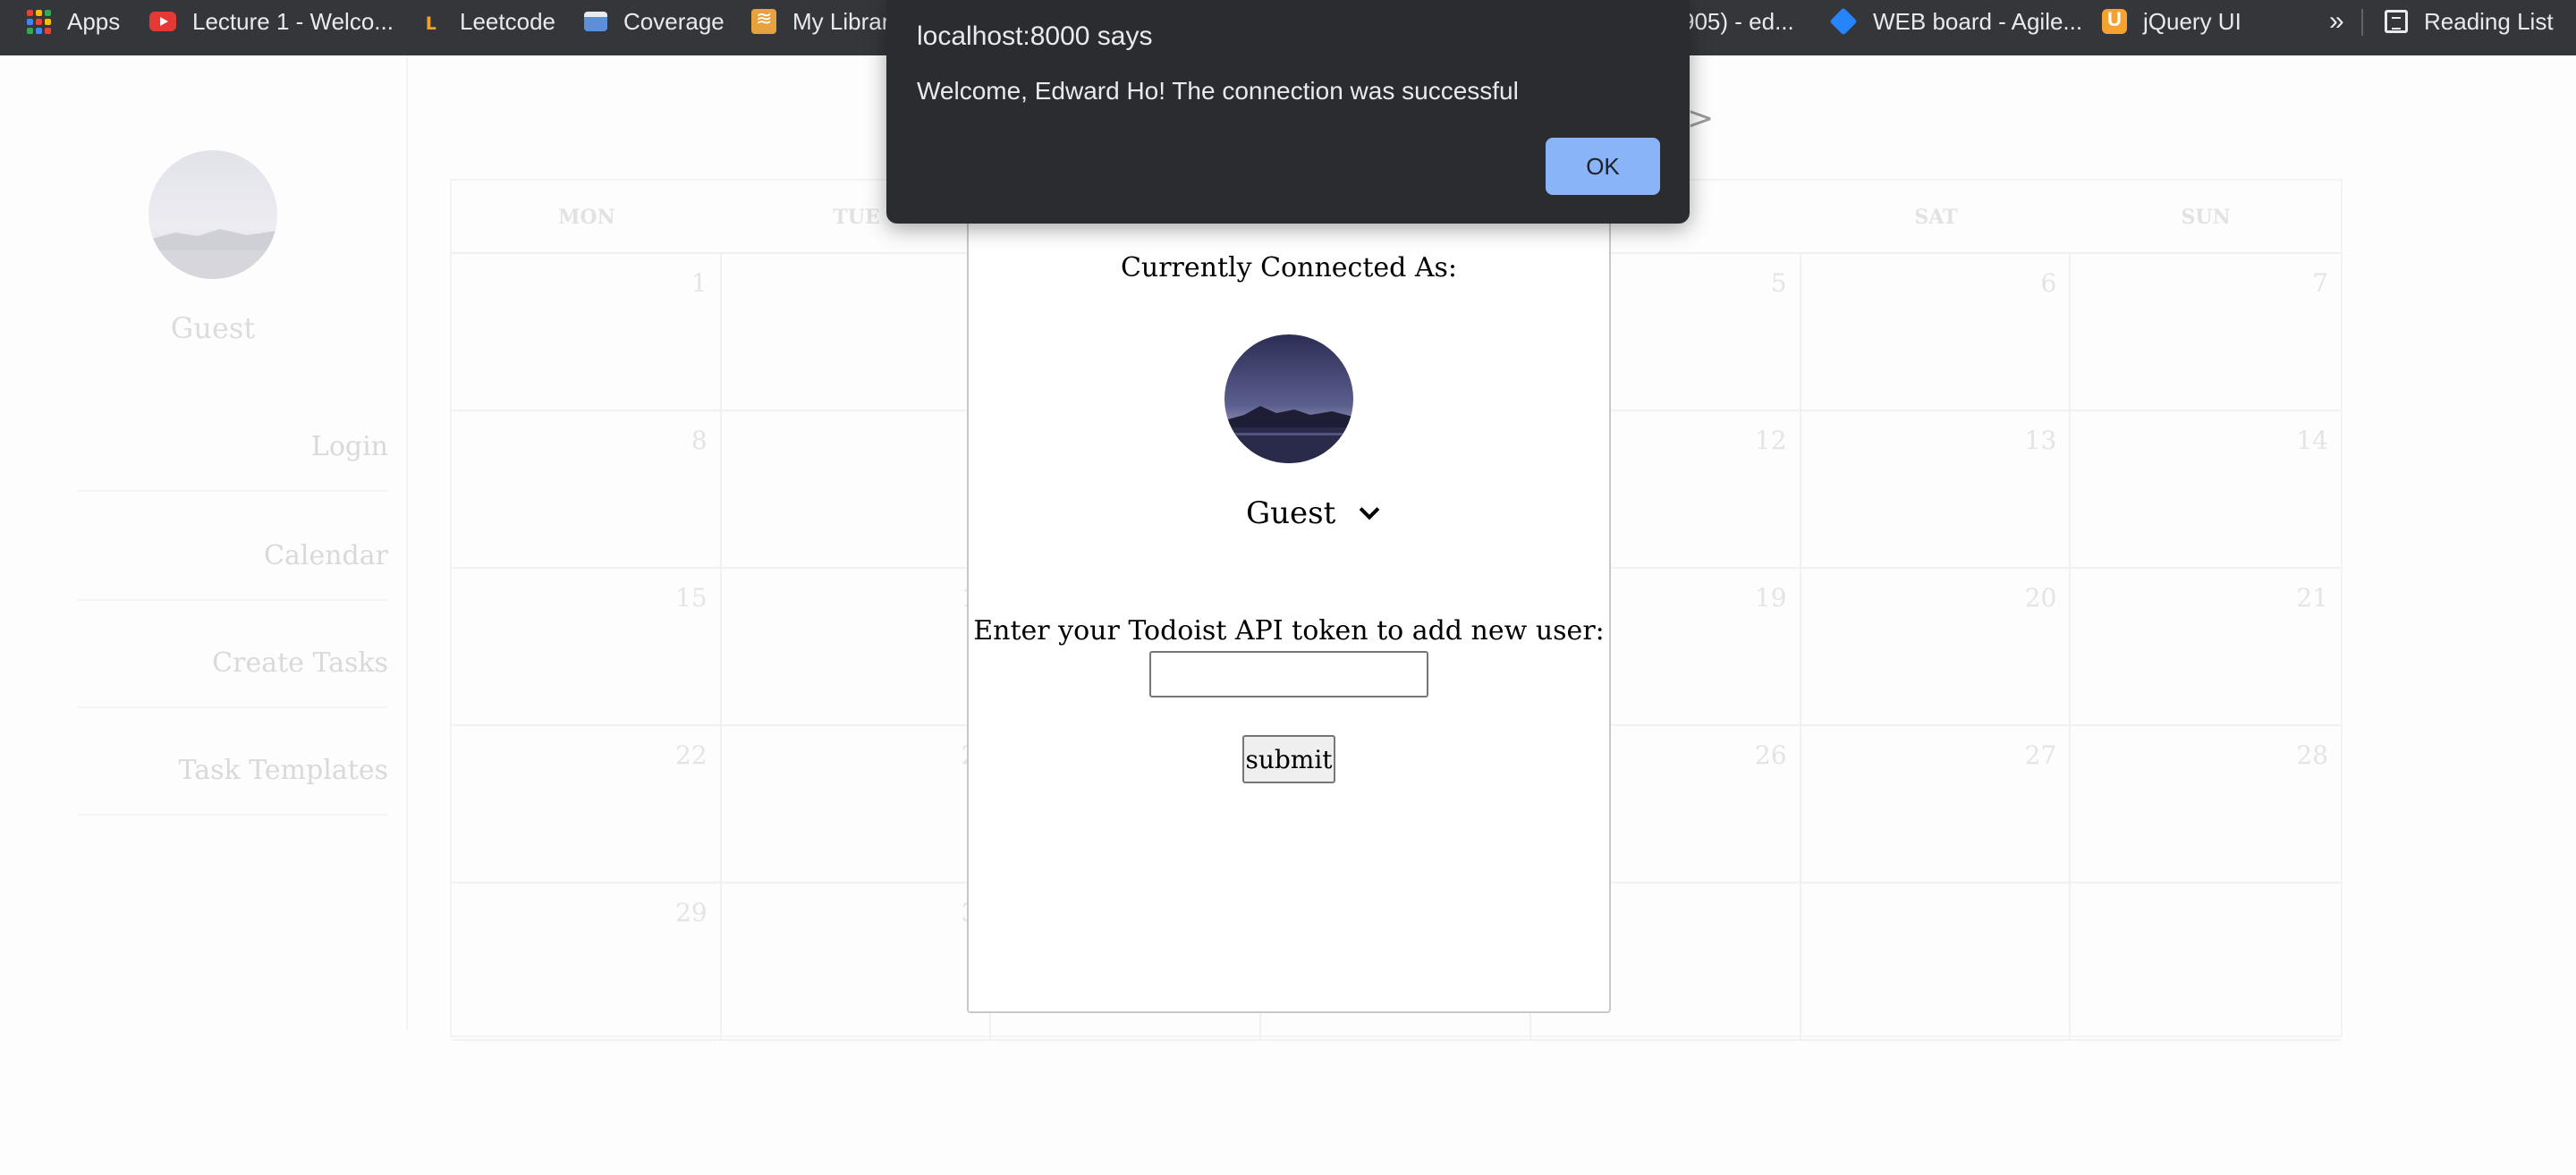  What do you see at coordinates (232, 447) in the screenshot?
I see `sidebar-item-login: Login` at bounding box center [232, 447].